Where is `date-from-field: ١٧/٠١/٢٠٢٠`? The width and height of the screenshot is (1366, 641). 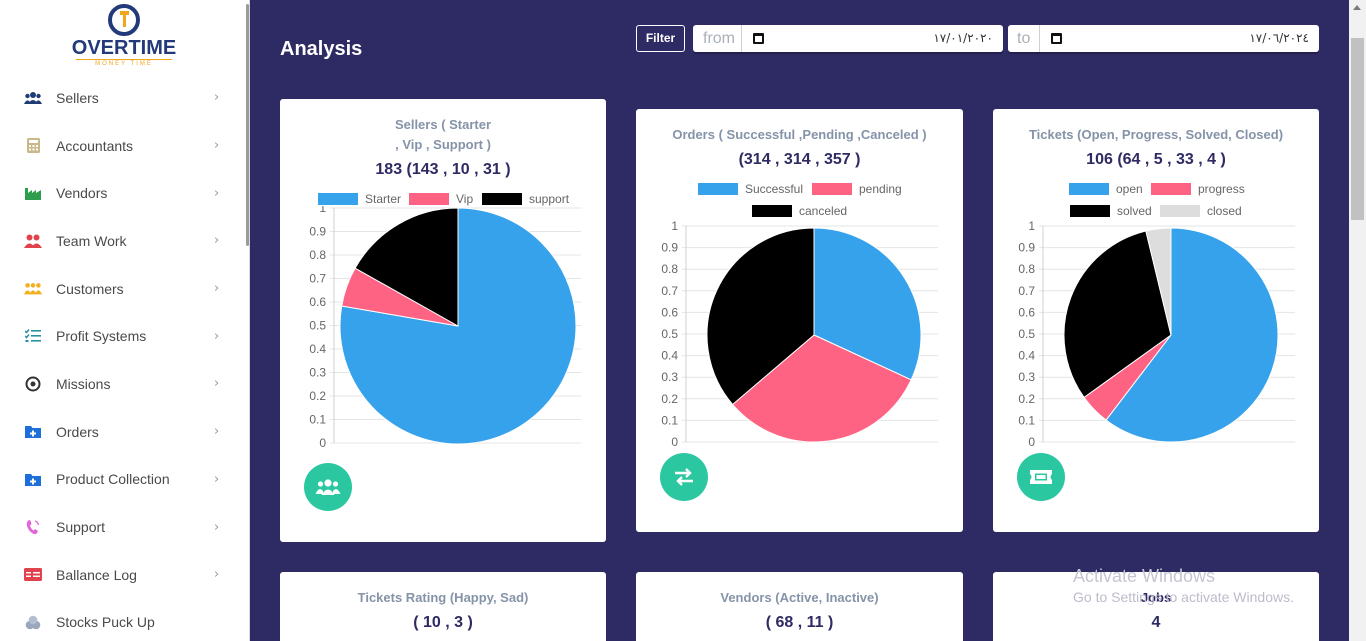
date-from-field: ١٧/٠١/٢٠٢٠ is located at coordinates (872, 38).